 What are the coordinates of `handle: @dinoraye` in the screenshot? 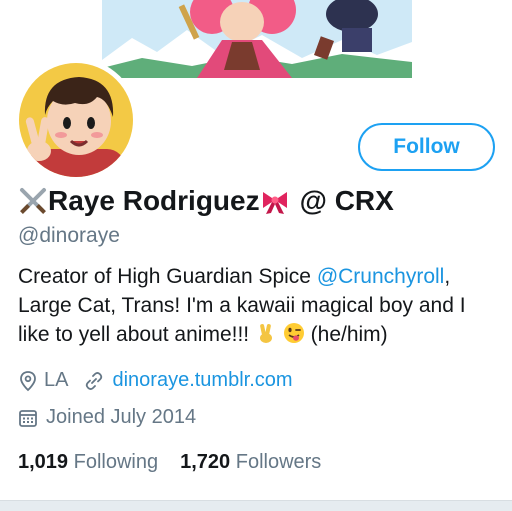 It's located at (69, 235).